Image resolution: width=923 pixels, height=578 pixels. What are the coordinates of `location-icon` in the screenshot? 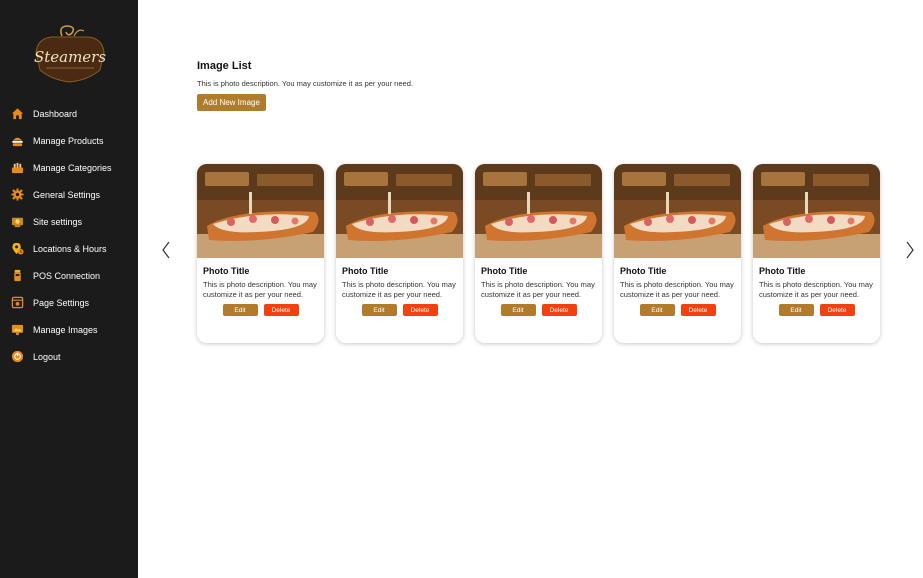 It's located at (17, 249).